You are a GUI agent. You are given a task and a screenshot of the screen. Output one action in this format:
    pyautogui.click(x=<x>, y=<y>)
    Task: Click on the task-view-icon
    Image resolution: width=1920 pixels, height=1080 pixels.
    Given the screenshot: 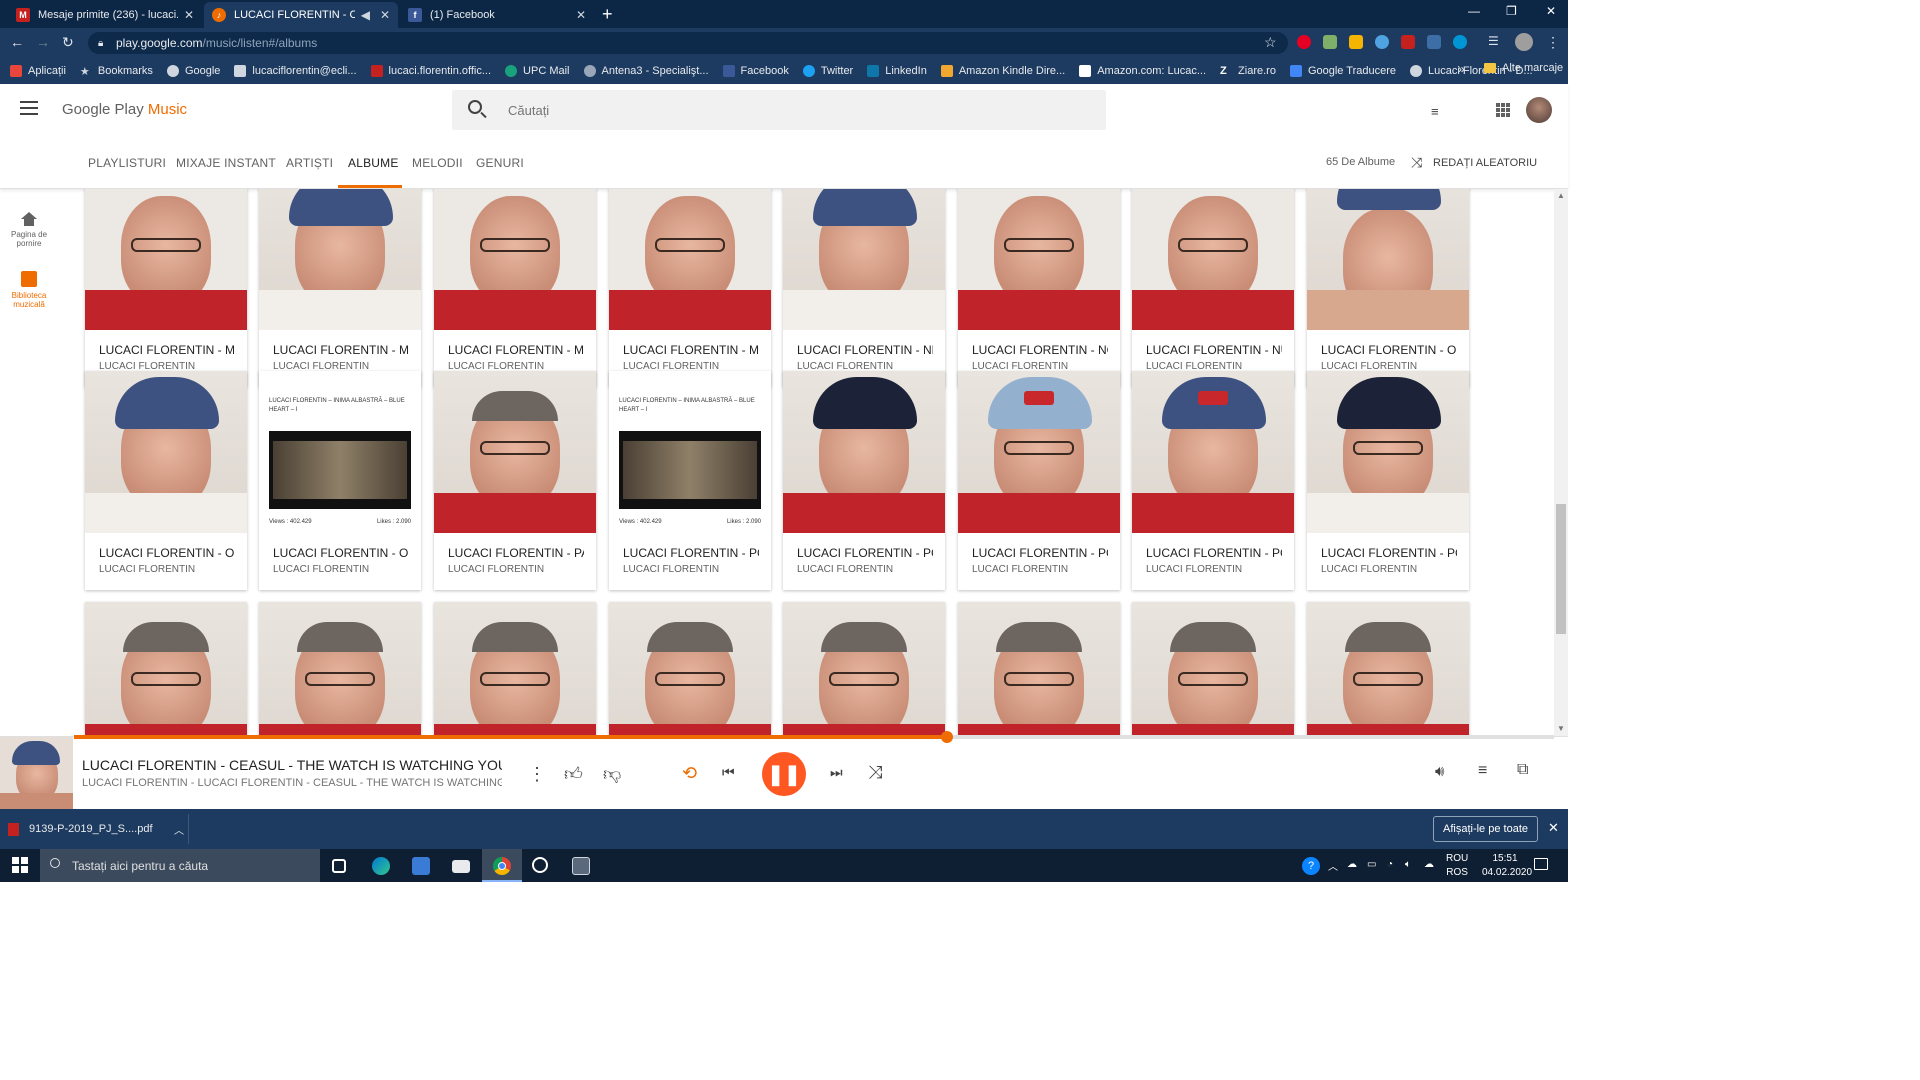 What is the action you would take?
    pyautogui.click(x=339, y=866)
    